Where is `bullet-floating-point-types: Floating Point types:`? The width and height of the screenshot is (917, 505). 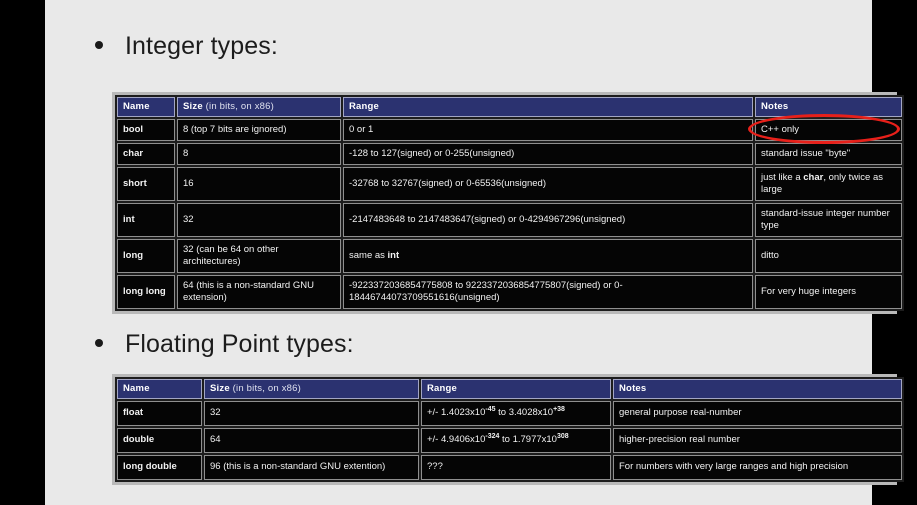 bullet-floating-point-types: Floating Point types: is located at coordinates (224, 344).